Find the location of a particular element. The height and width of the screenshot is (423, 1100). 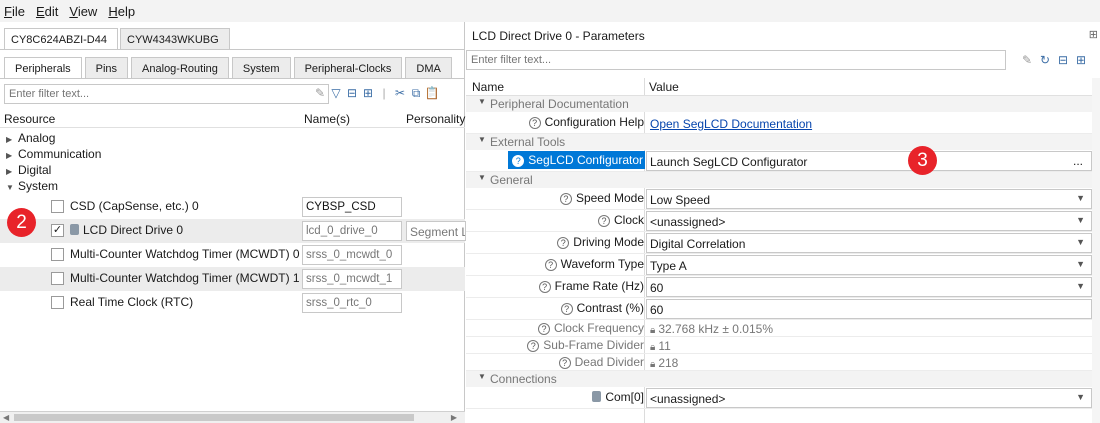

column-personality: Personality is located at coordinates (435, 119).